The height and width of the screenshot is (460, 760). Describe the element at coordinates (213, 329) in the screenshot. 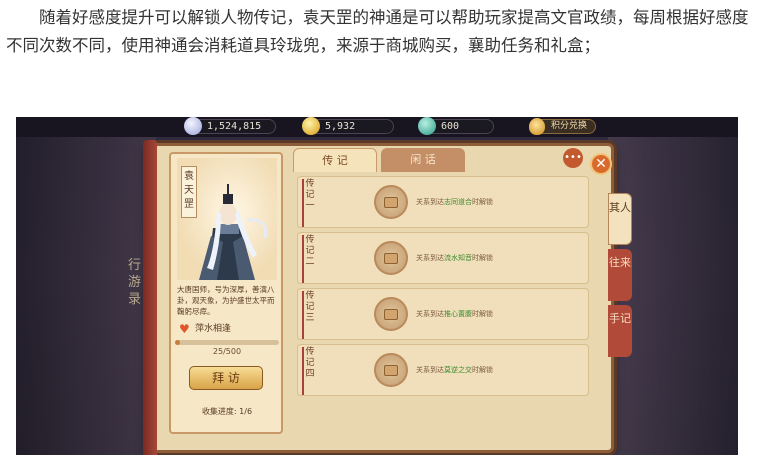

I see `affinity-label: 萍水相逢` at that location.